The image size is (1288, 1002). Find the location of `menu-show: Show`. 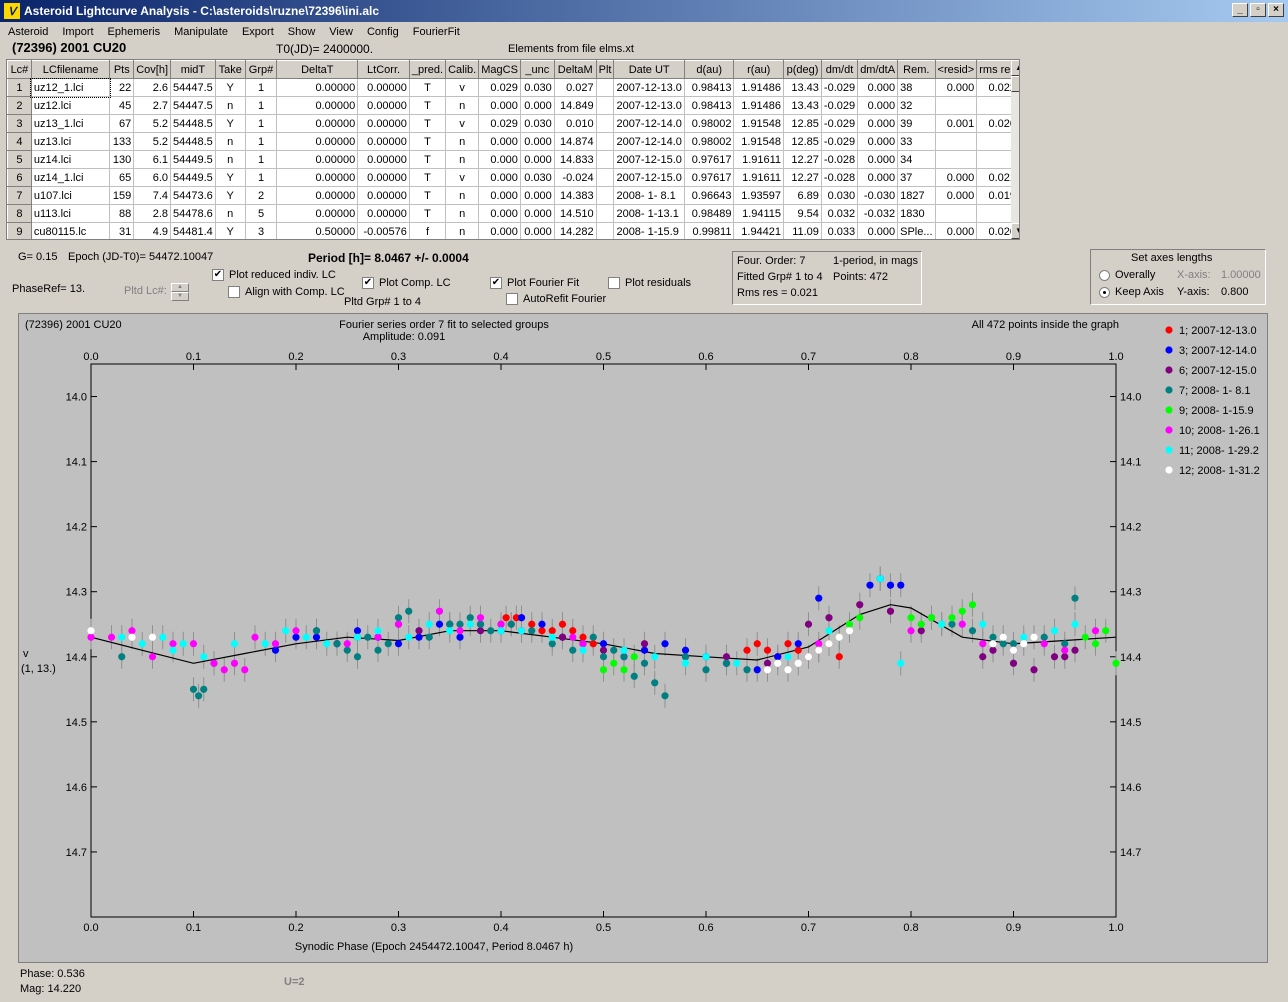

menu-show: Show is located at coordinates (301, 32).